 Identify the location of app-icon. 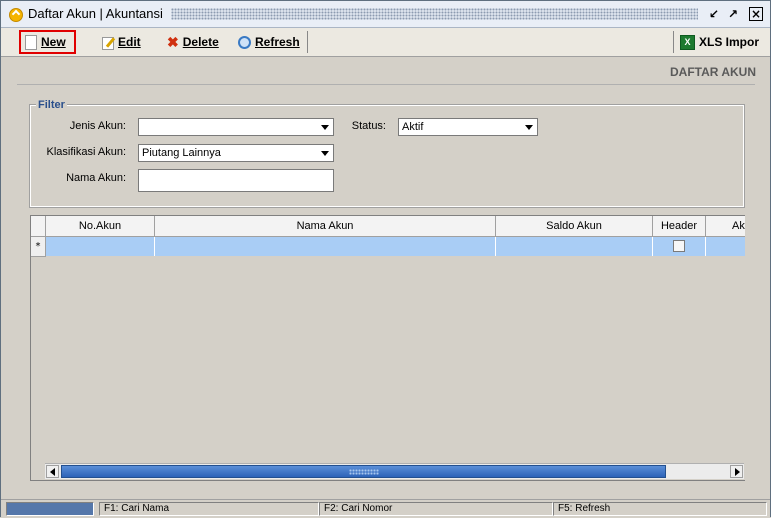
(16, 15).